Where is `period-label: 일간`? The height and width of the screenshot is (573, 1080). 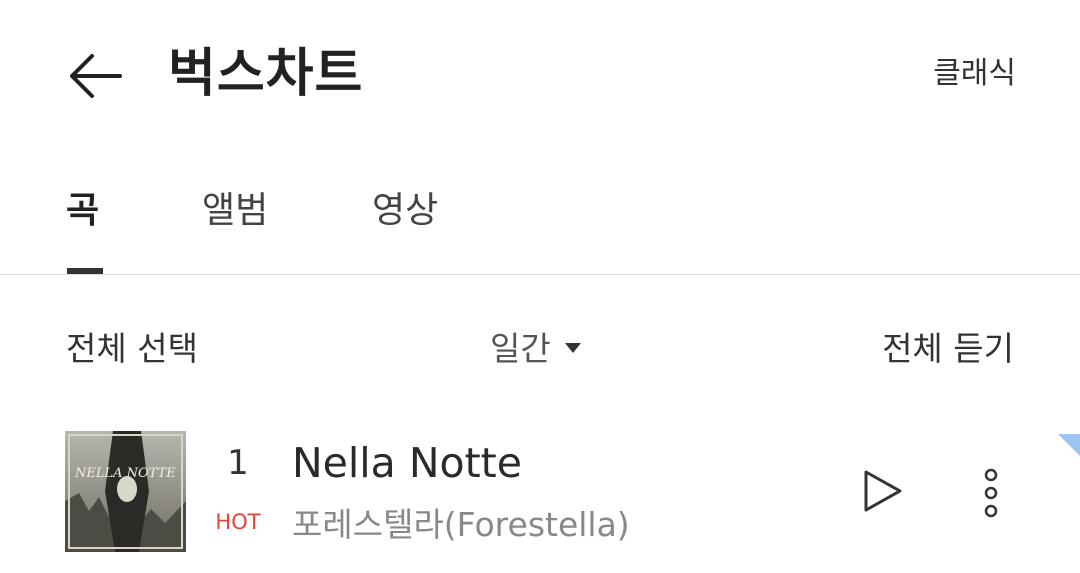
period-label: 일간 is located at coordinates (520, 348).